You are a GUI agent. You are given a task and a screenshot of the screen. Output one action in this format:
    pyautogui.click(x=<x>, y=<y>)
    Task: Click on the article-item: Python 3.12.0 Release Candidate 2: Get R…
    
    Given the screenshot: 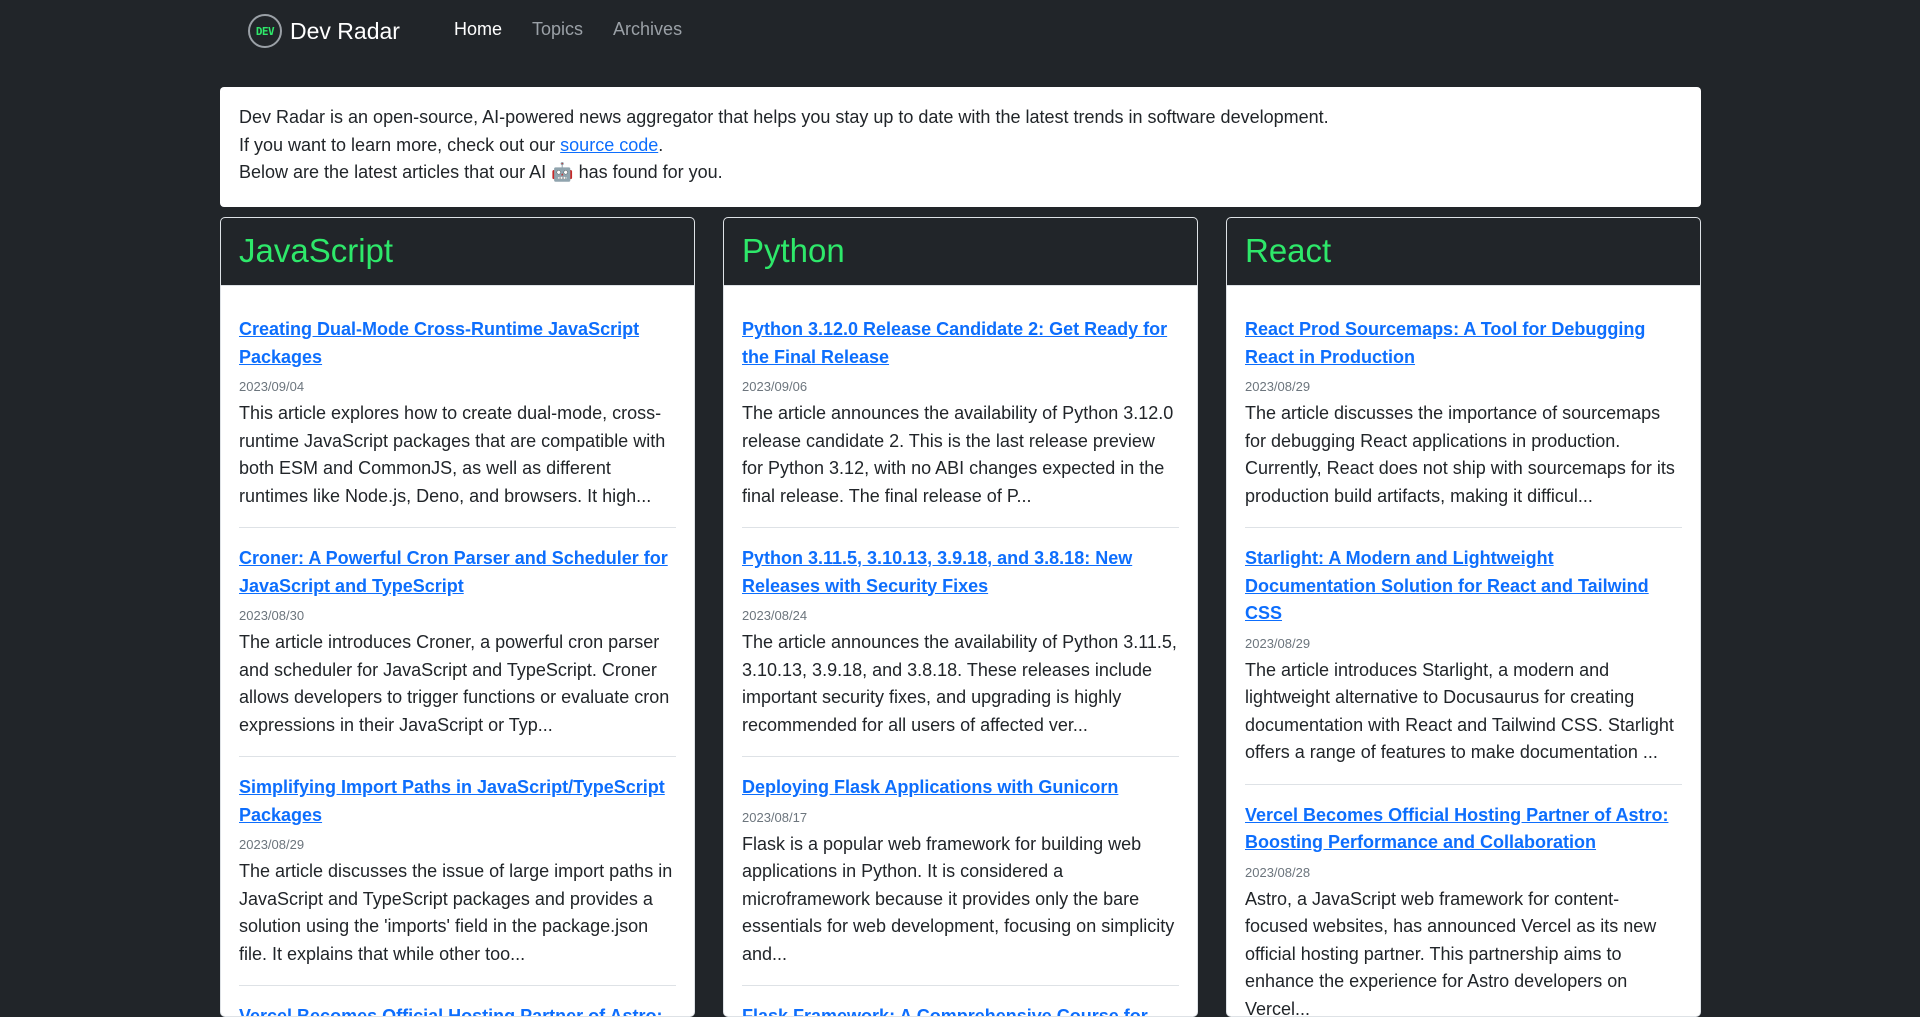 What is the action you would take?
    pyautogui.click(x=960, y=422)
    